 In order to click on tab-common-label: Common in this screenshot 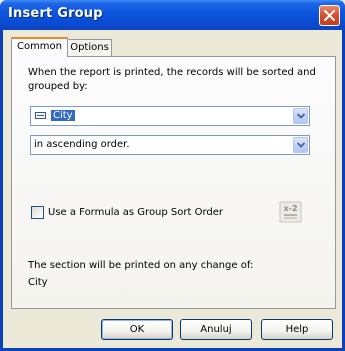, I will do `click(39, 46)`.